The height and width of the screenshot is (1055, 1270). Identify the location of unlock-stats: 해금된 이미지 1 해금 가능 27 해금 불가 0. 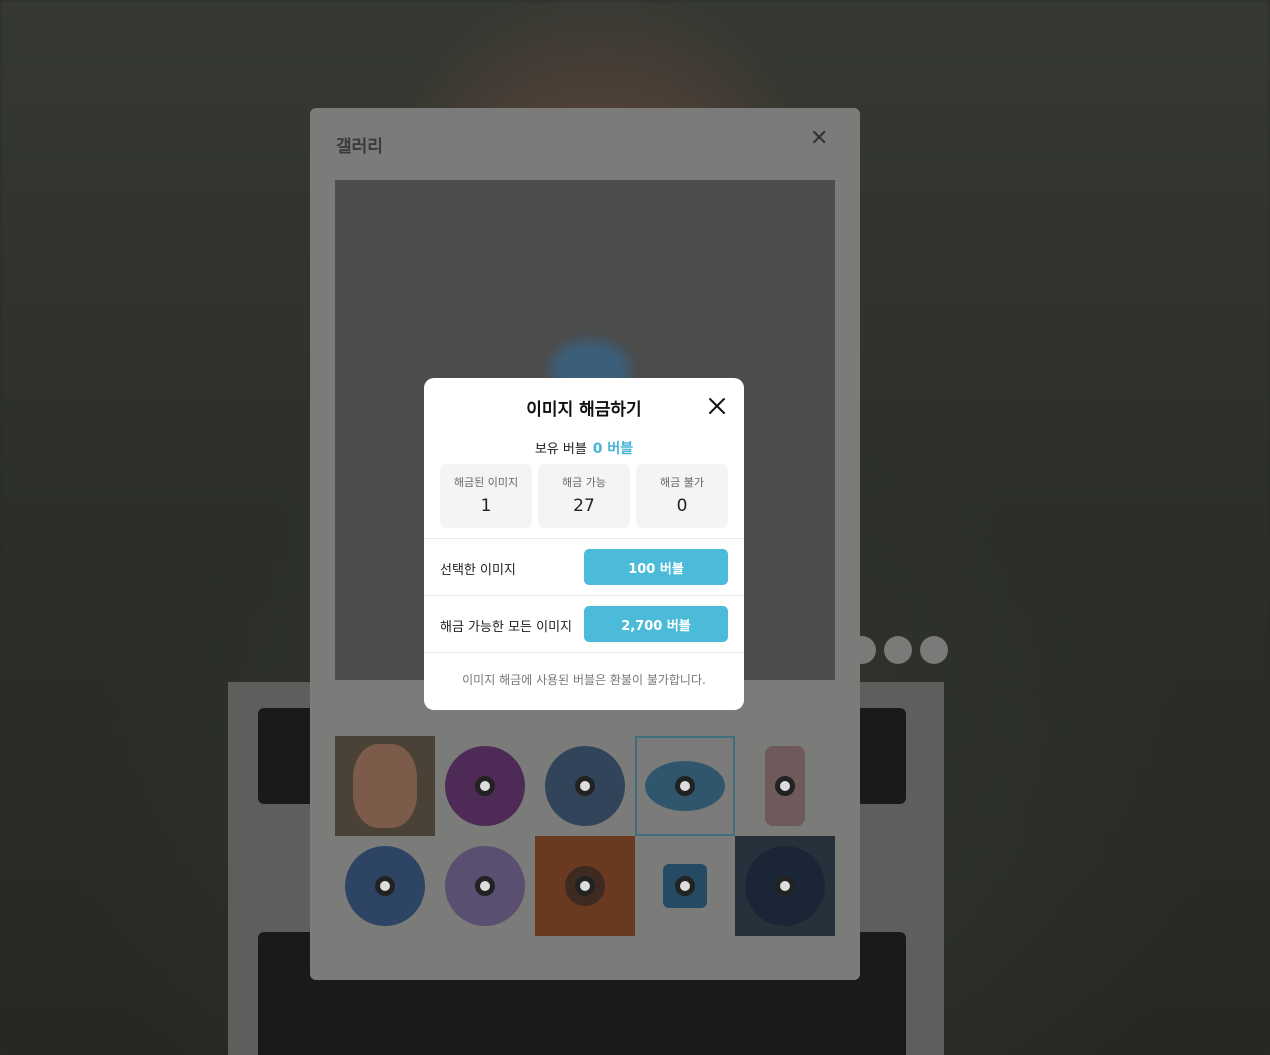
(584, 496).